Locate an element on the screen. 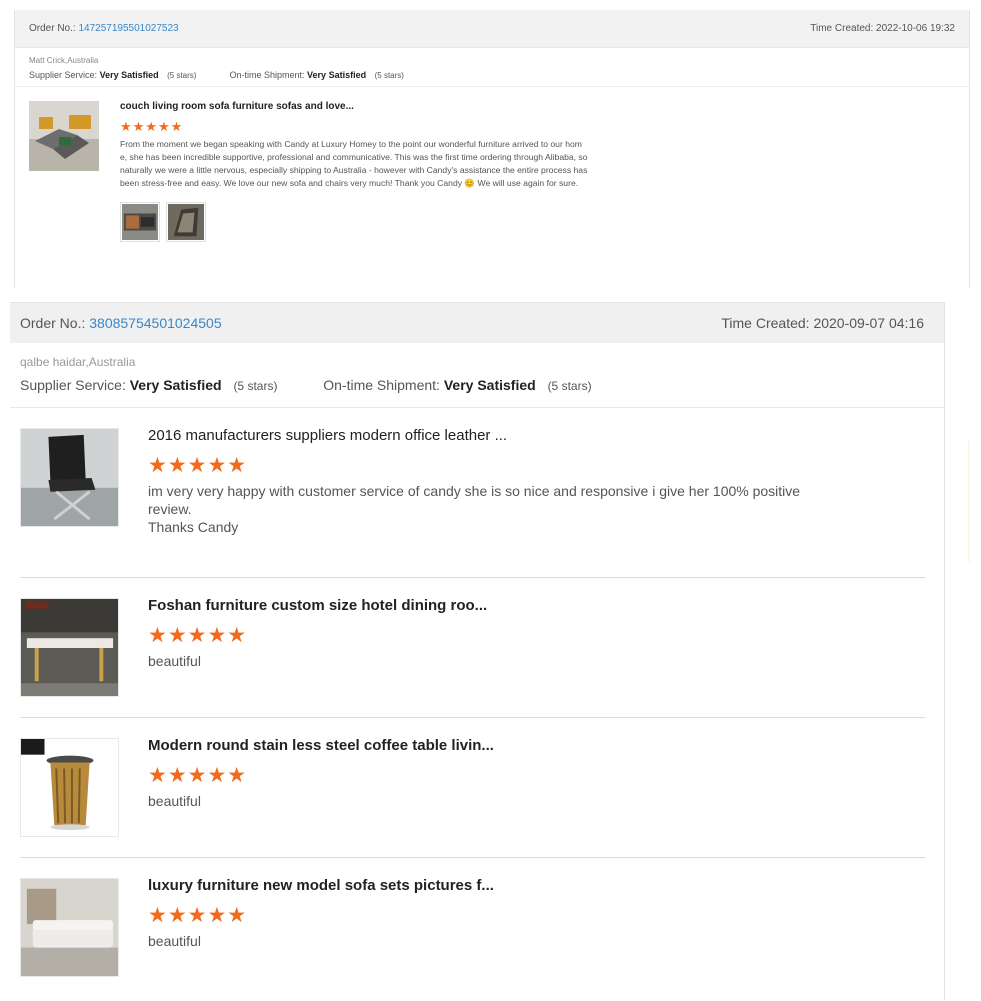 The image size is (981, 1001). review-item-4-comment: beautiful is located at coordinates (174, 941).